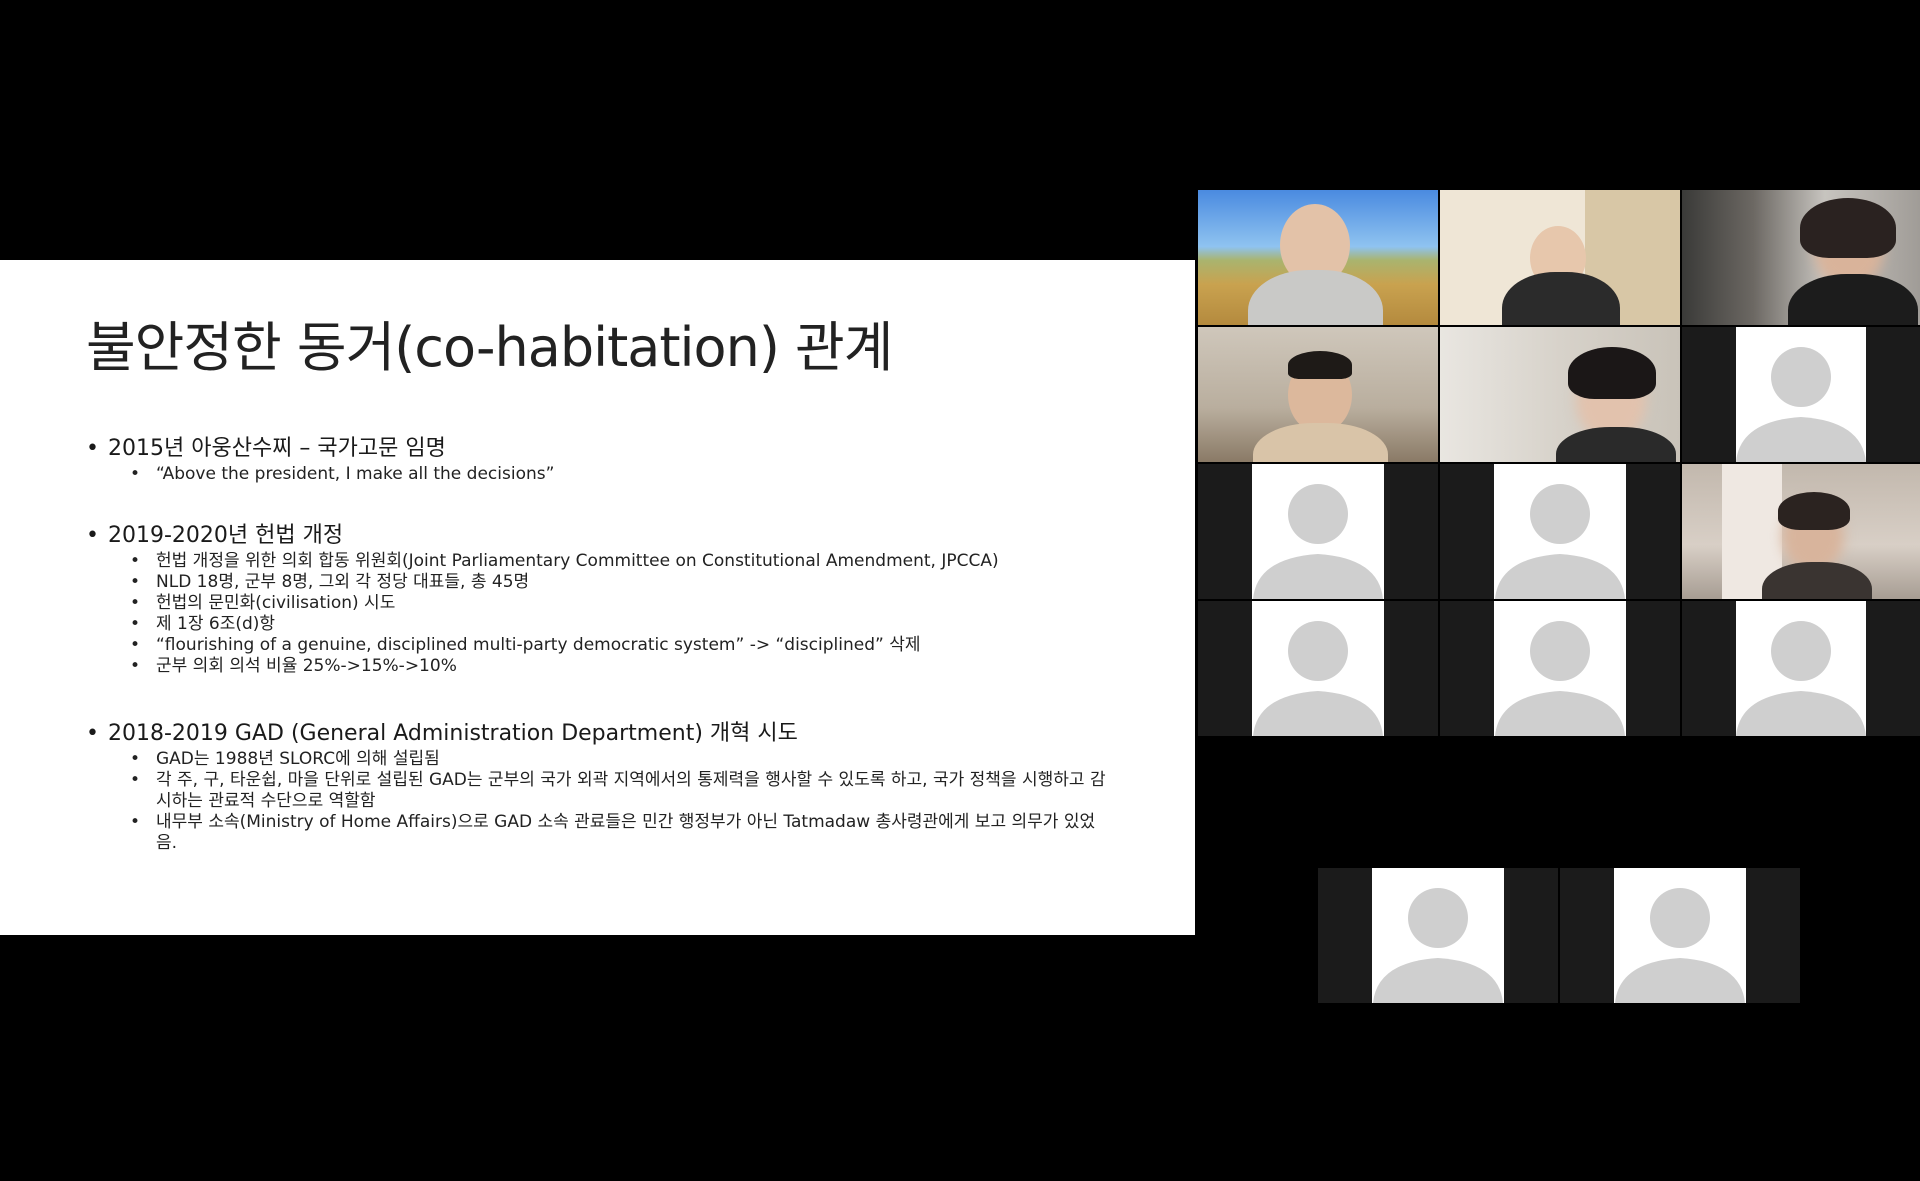 The width and height of the screenshot is (1920, 1181). I want to click on list-item-text: 헌법의 문민화(civilisation) 시도, so click(276, 603).